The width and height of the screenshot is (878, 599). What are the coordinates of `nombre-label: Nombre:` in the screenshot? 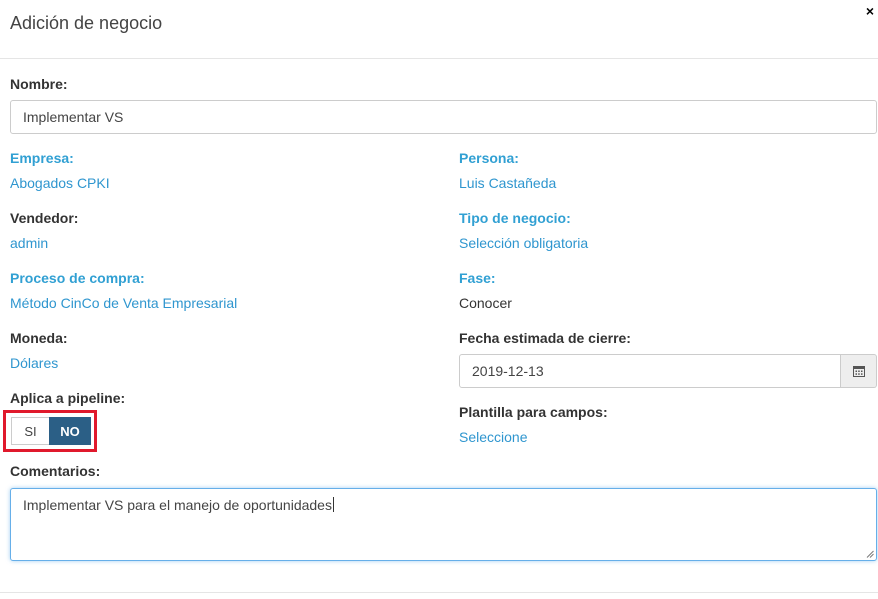 It's located at (39, 84).